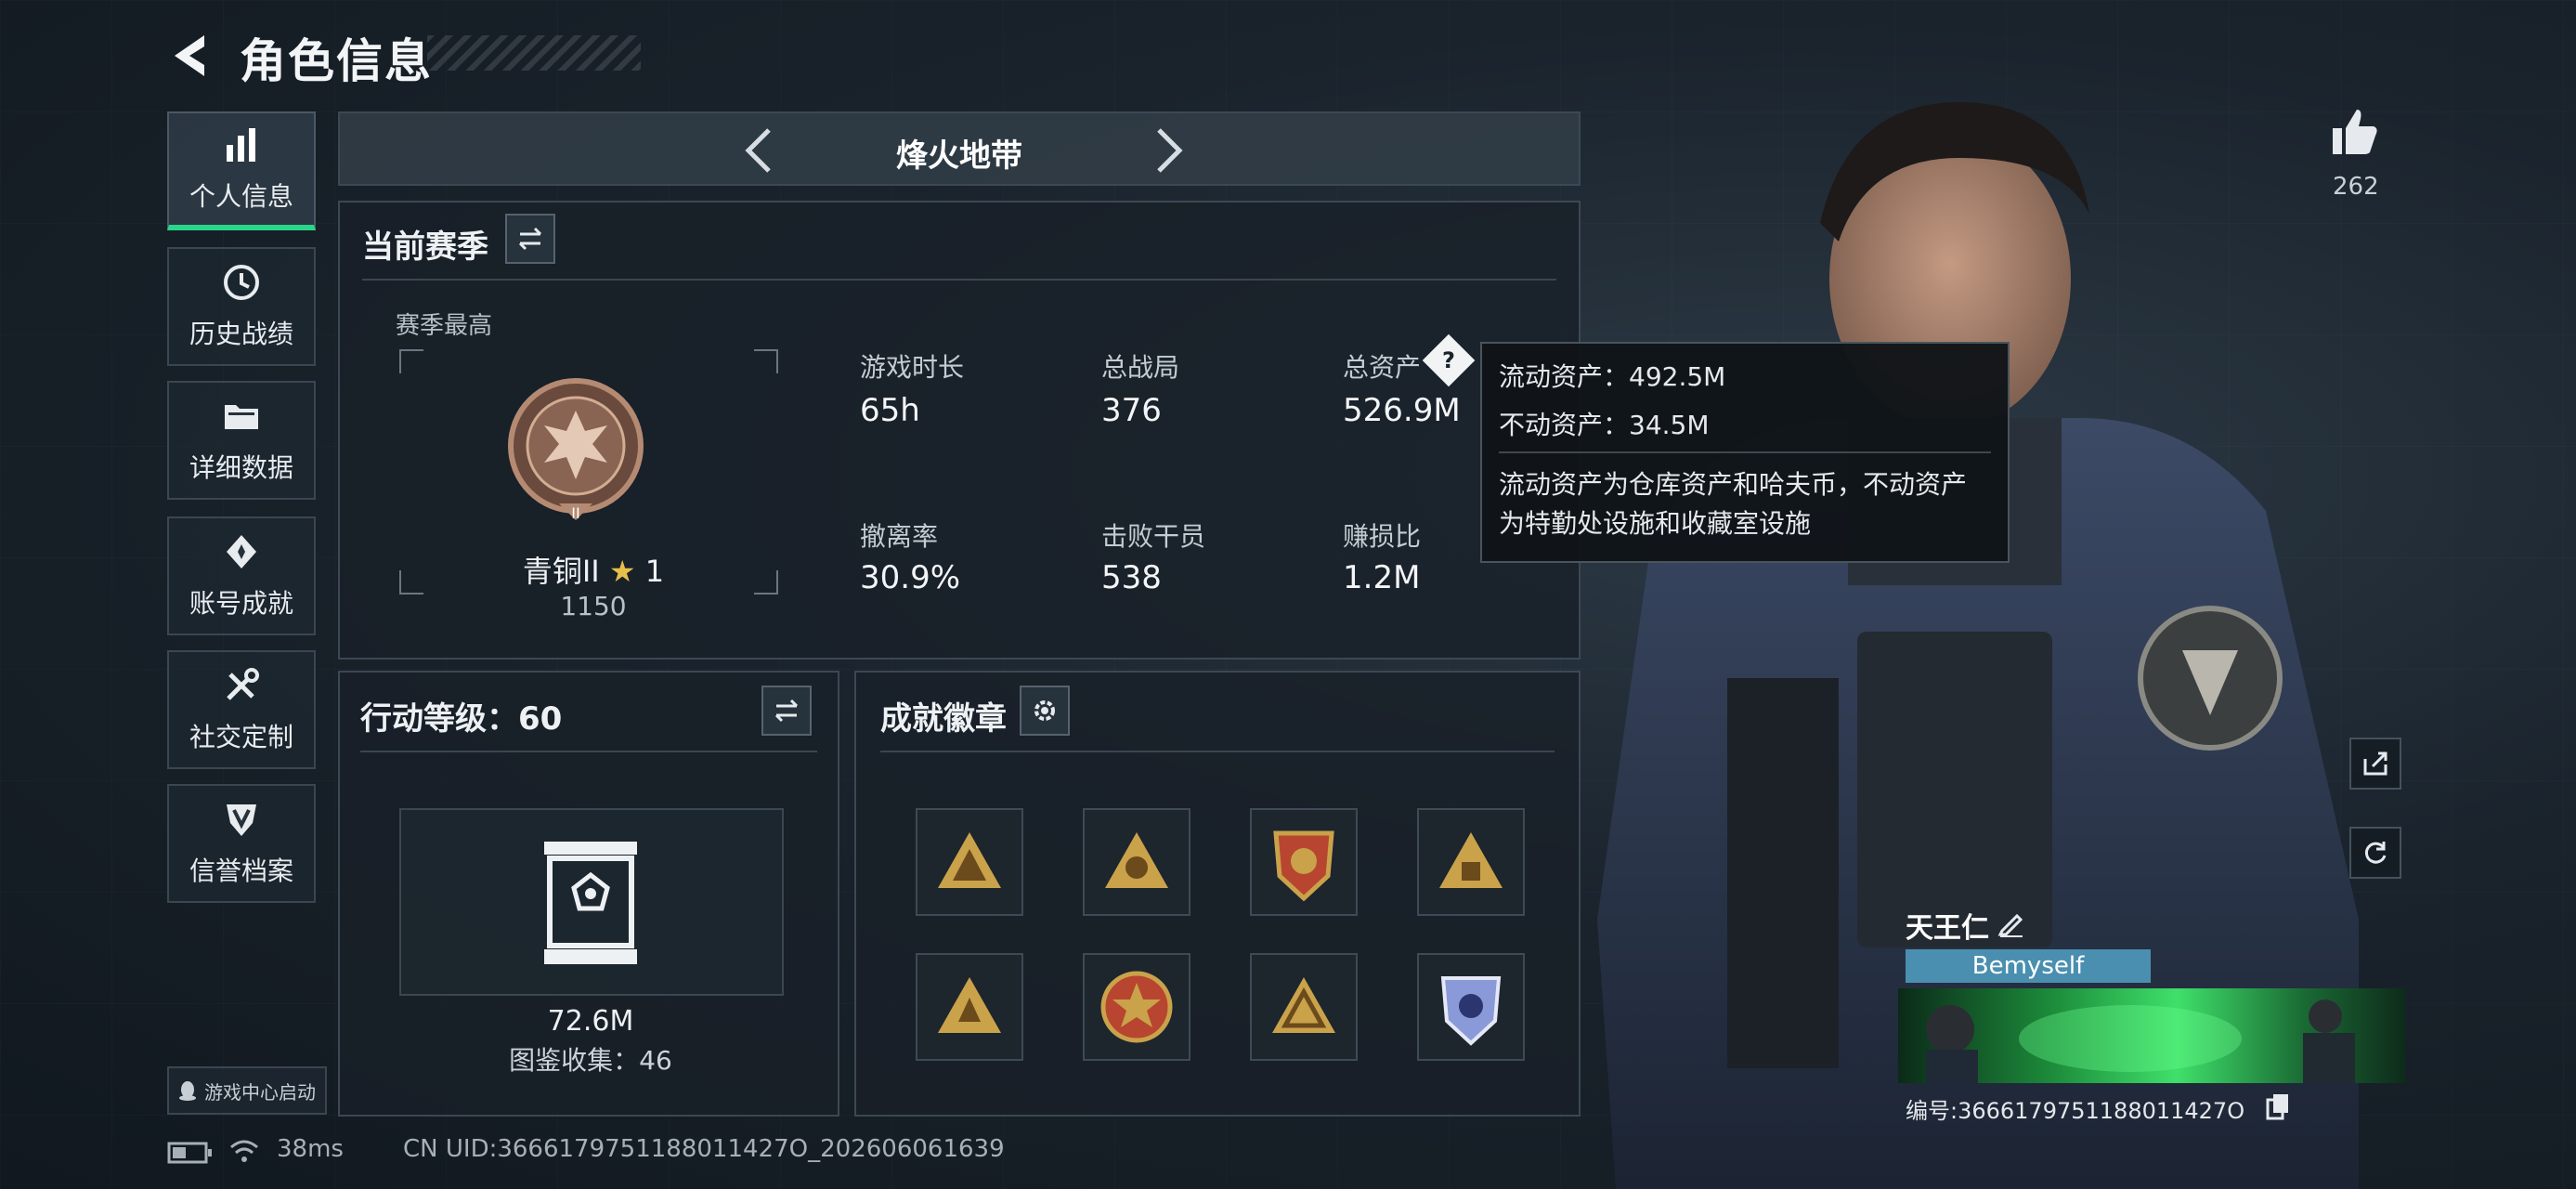  I want to click on folder-icon, so click(241, 417).